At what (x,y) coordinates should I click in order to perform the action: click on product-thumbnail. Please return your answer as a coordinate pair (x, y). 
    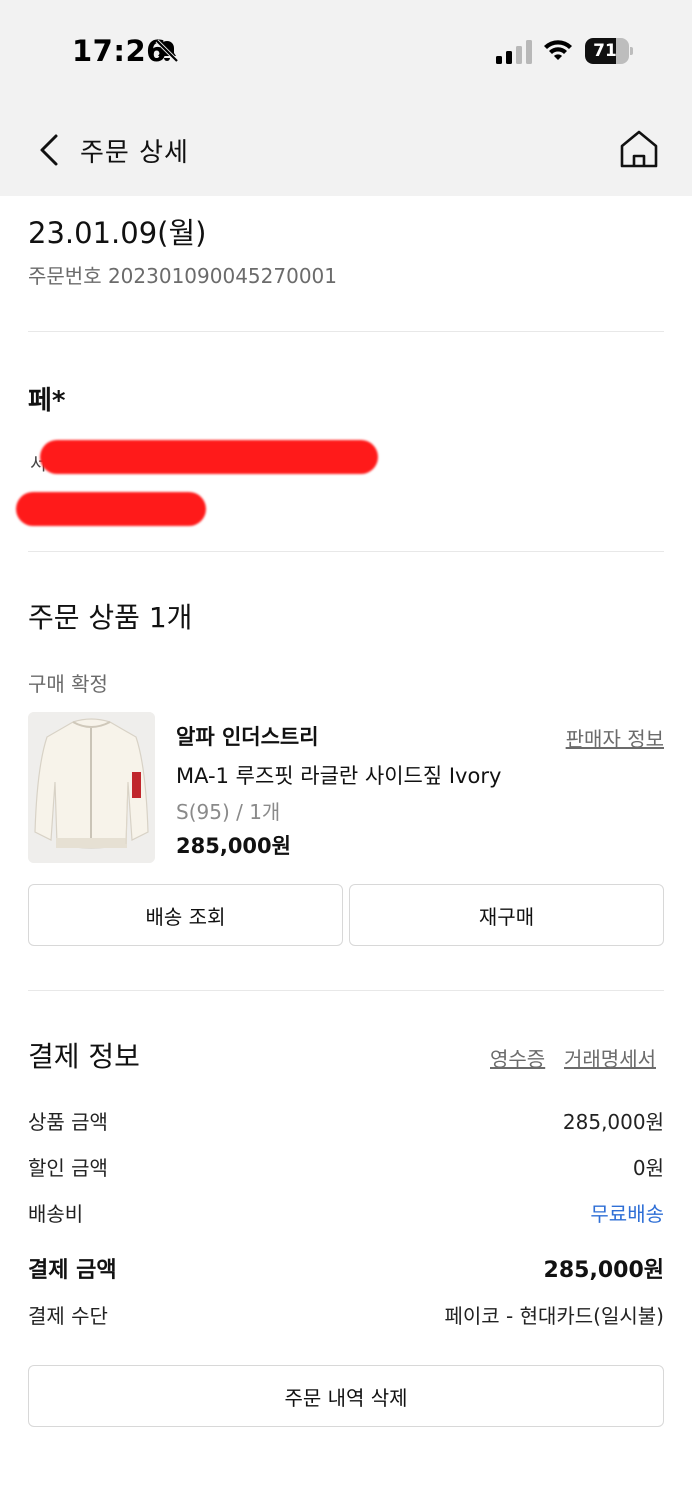
    Looking at the image, I should click on (91, 787).